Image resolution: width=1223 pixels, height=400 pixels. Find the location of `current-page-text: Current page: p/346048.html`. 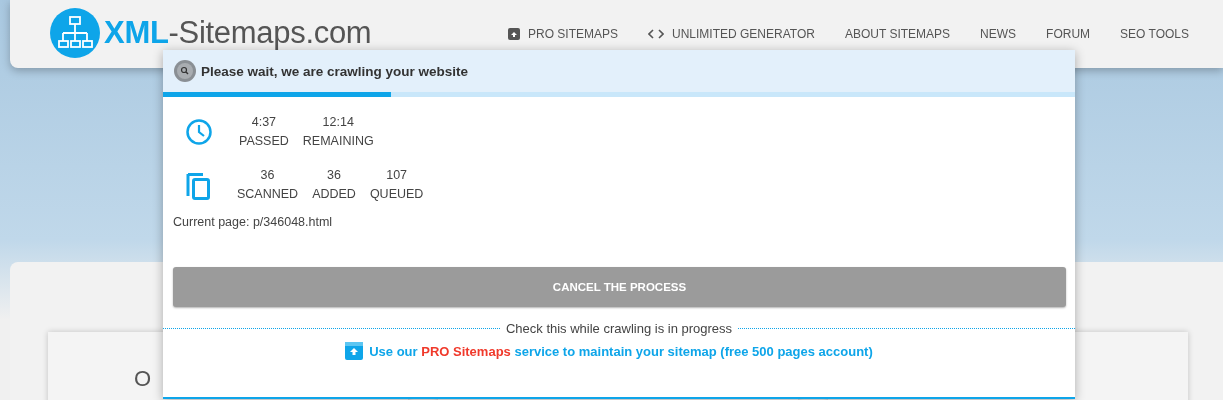

current-page-text: Current page: p/346048.html is located at coordinates (253, 222).